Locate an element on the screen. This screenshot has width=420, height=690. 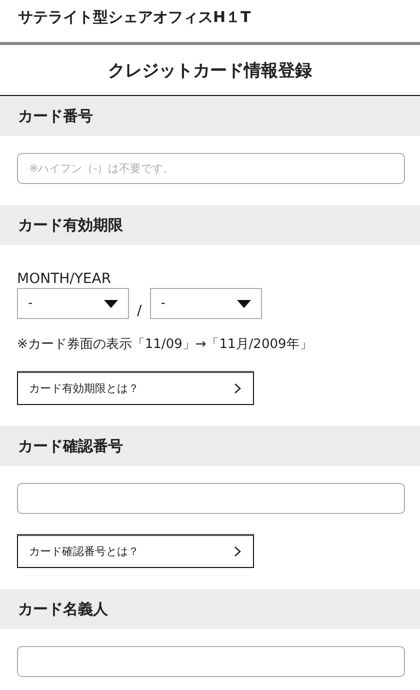
info-button: カード確認番号とは？ is located at coordinates (135, 551).